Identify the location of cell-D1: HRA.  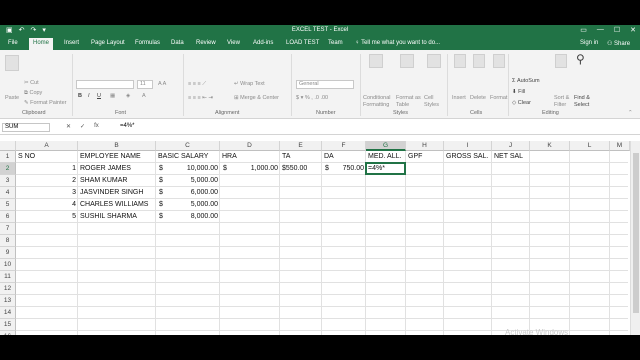
(229, 157).